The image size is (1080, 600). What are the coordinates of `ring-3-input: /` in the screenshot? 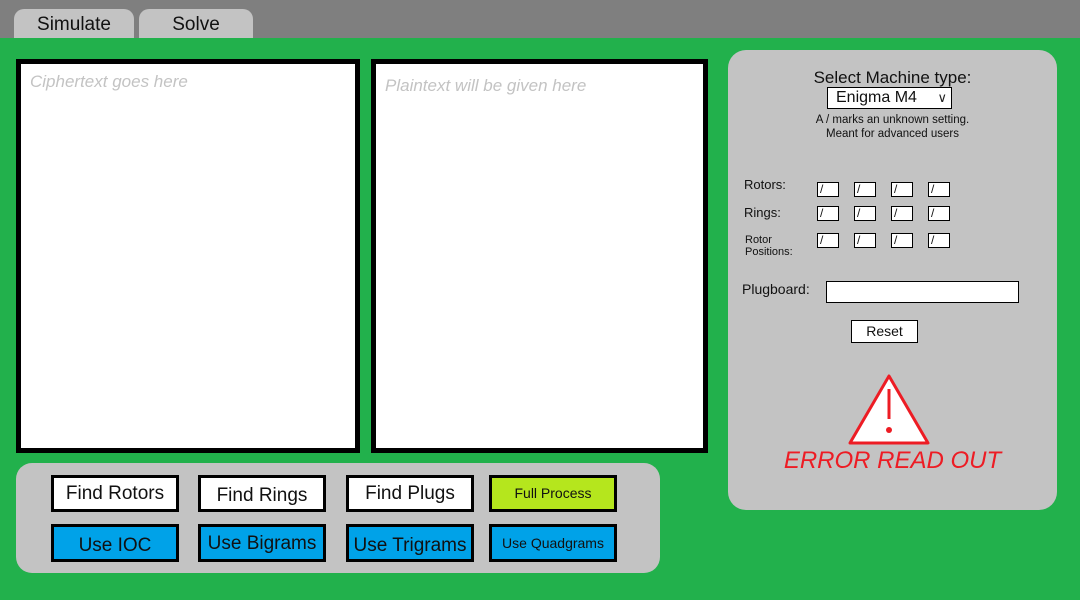 It's located at (902, 213).